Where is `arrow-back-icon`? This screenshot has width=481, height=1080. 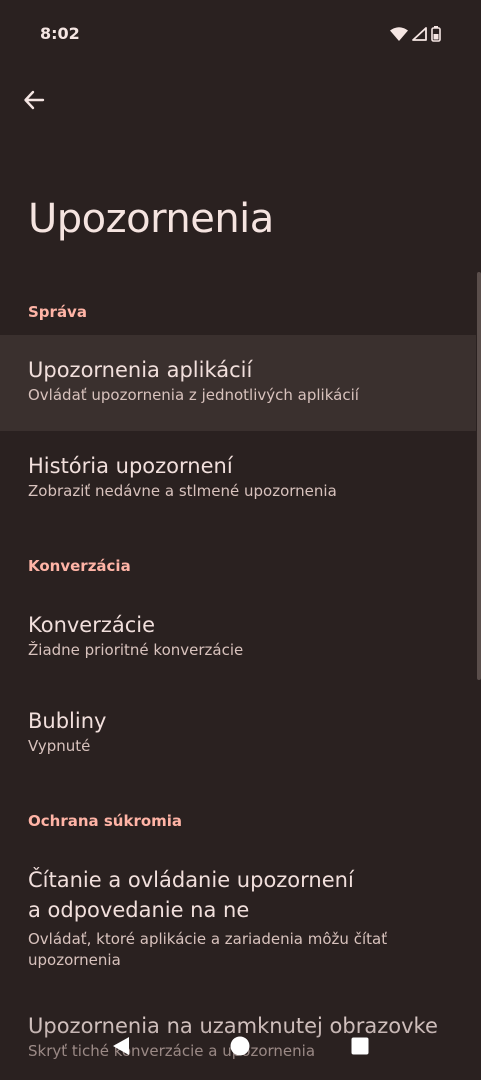 arrow-back-icon is located at coordinates (34, 100).